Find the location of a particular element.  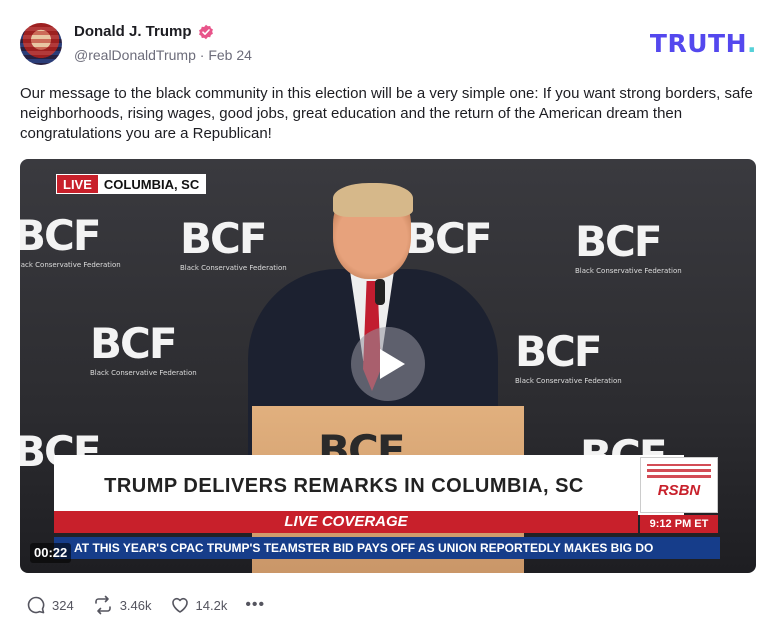

avatar-flag-overlay is located at coordinates (41, 44).